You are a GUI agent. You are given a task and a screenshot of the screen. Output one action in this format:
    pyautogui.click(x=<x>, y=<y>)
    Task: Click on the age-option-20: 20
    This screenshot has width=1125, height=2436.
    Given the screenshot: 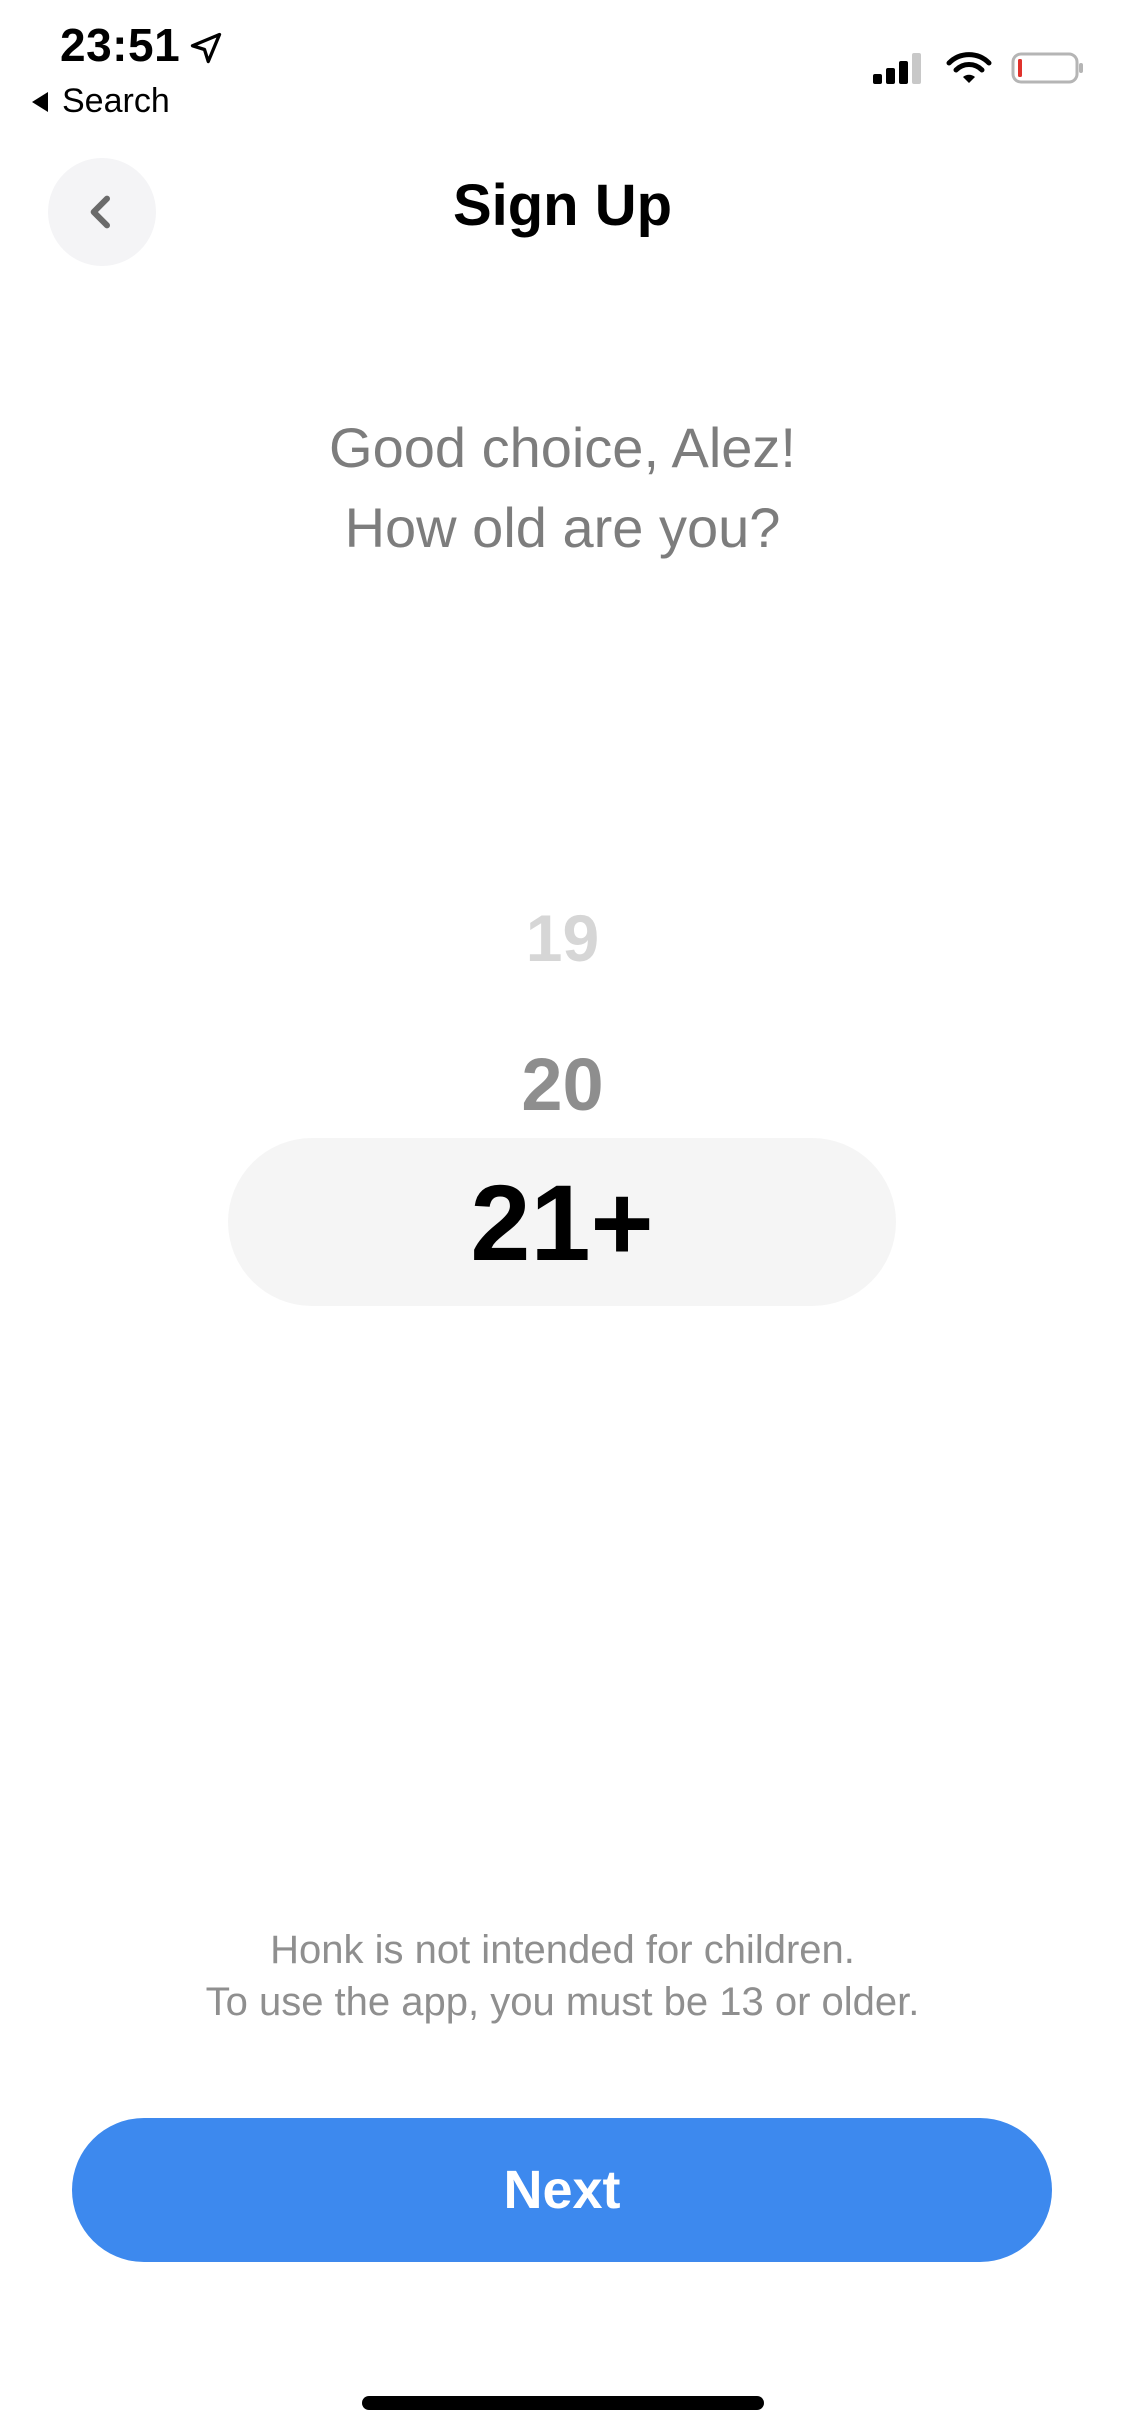 What is the action you would take?
    pyautogui.click(x=562, y=1084)
    